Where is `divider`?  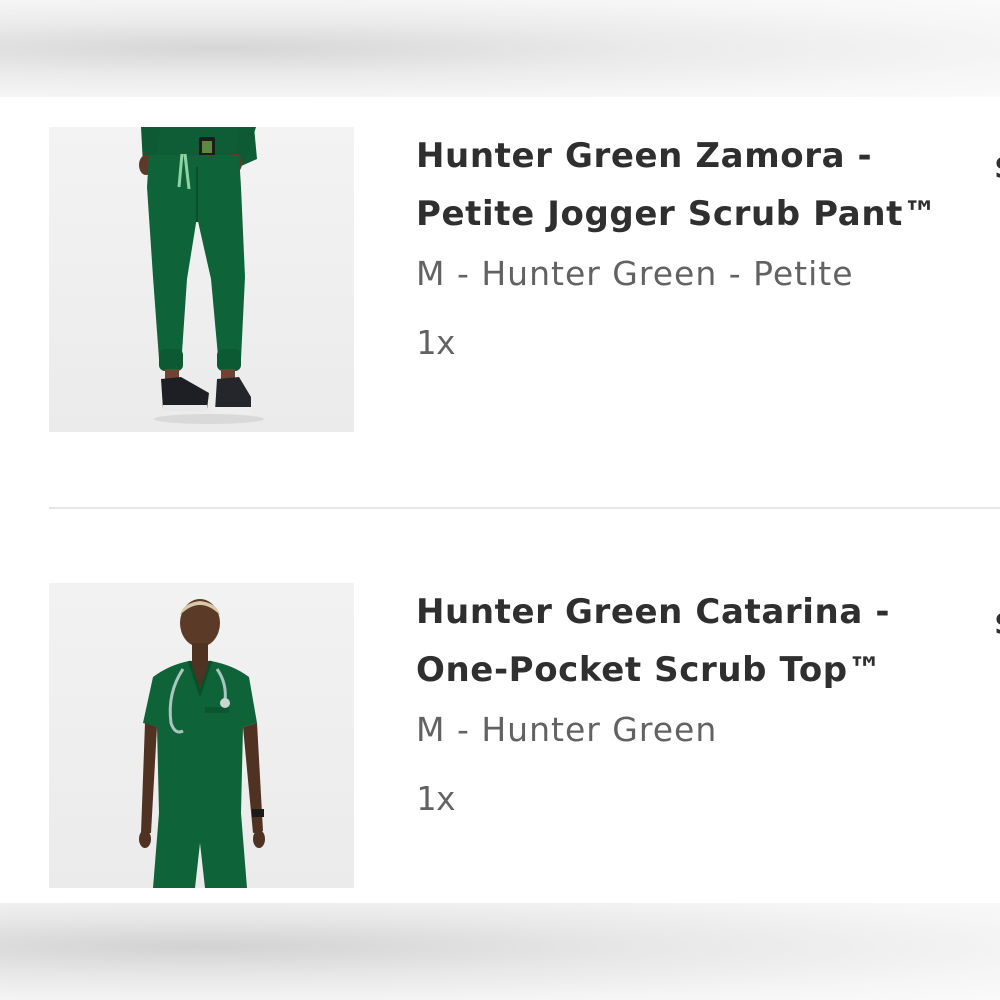 divider is located at coordinates (524, 508).